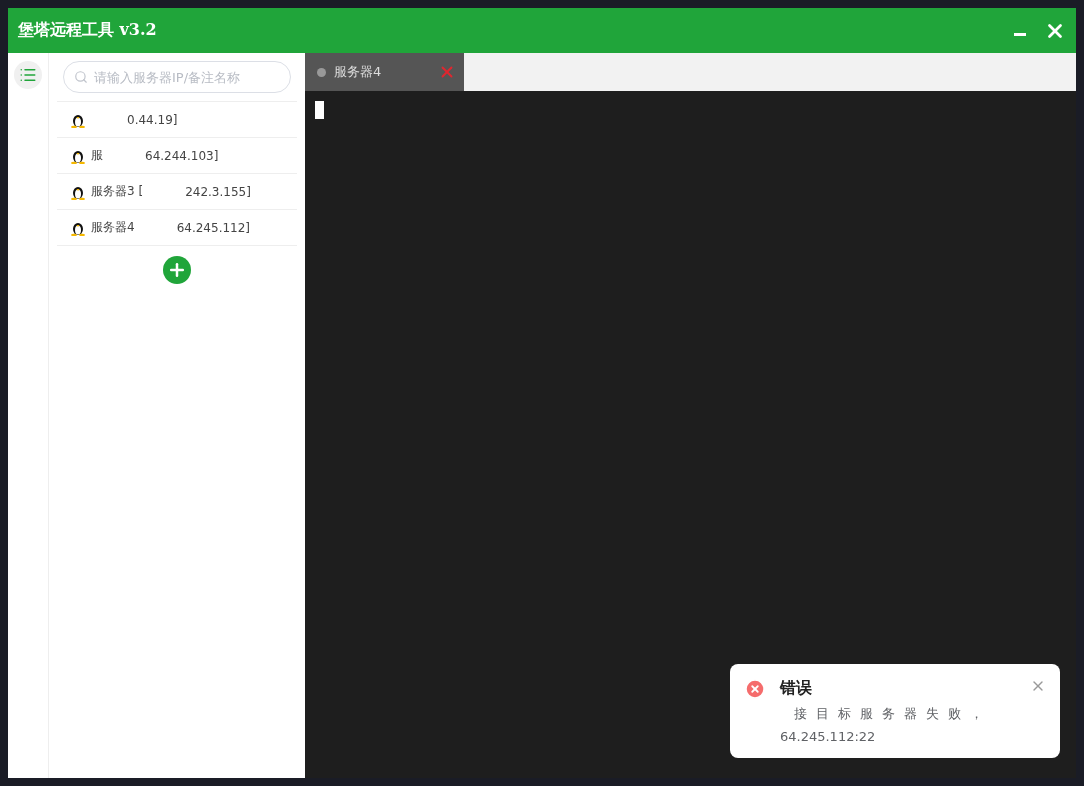 The image size is (1084, 786). I want to click on server-address: 64.244.103], so click(182, 155).